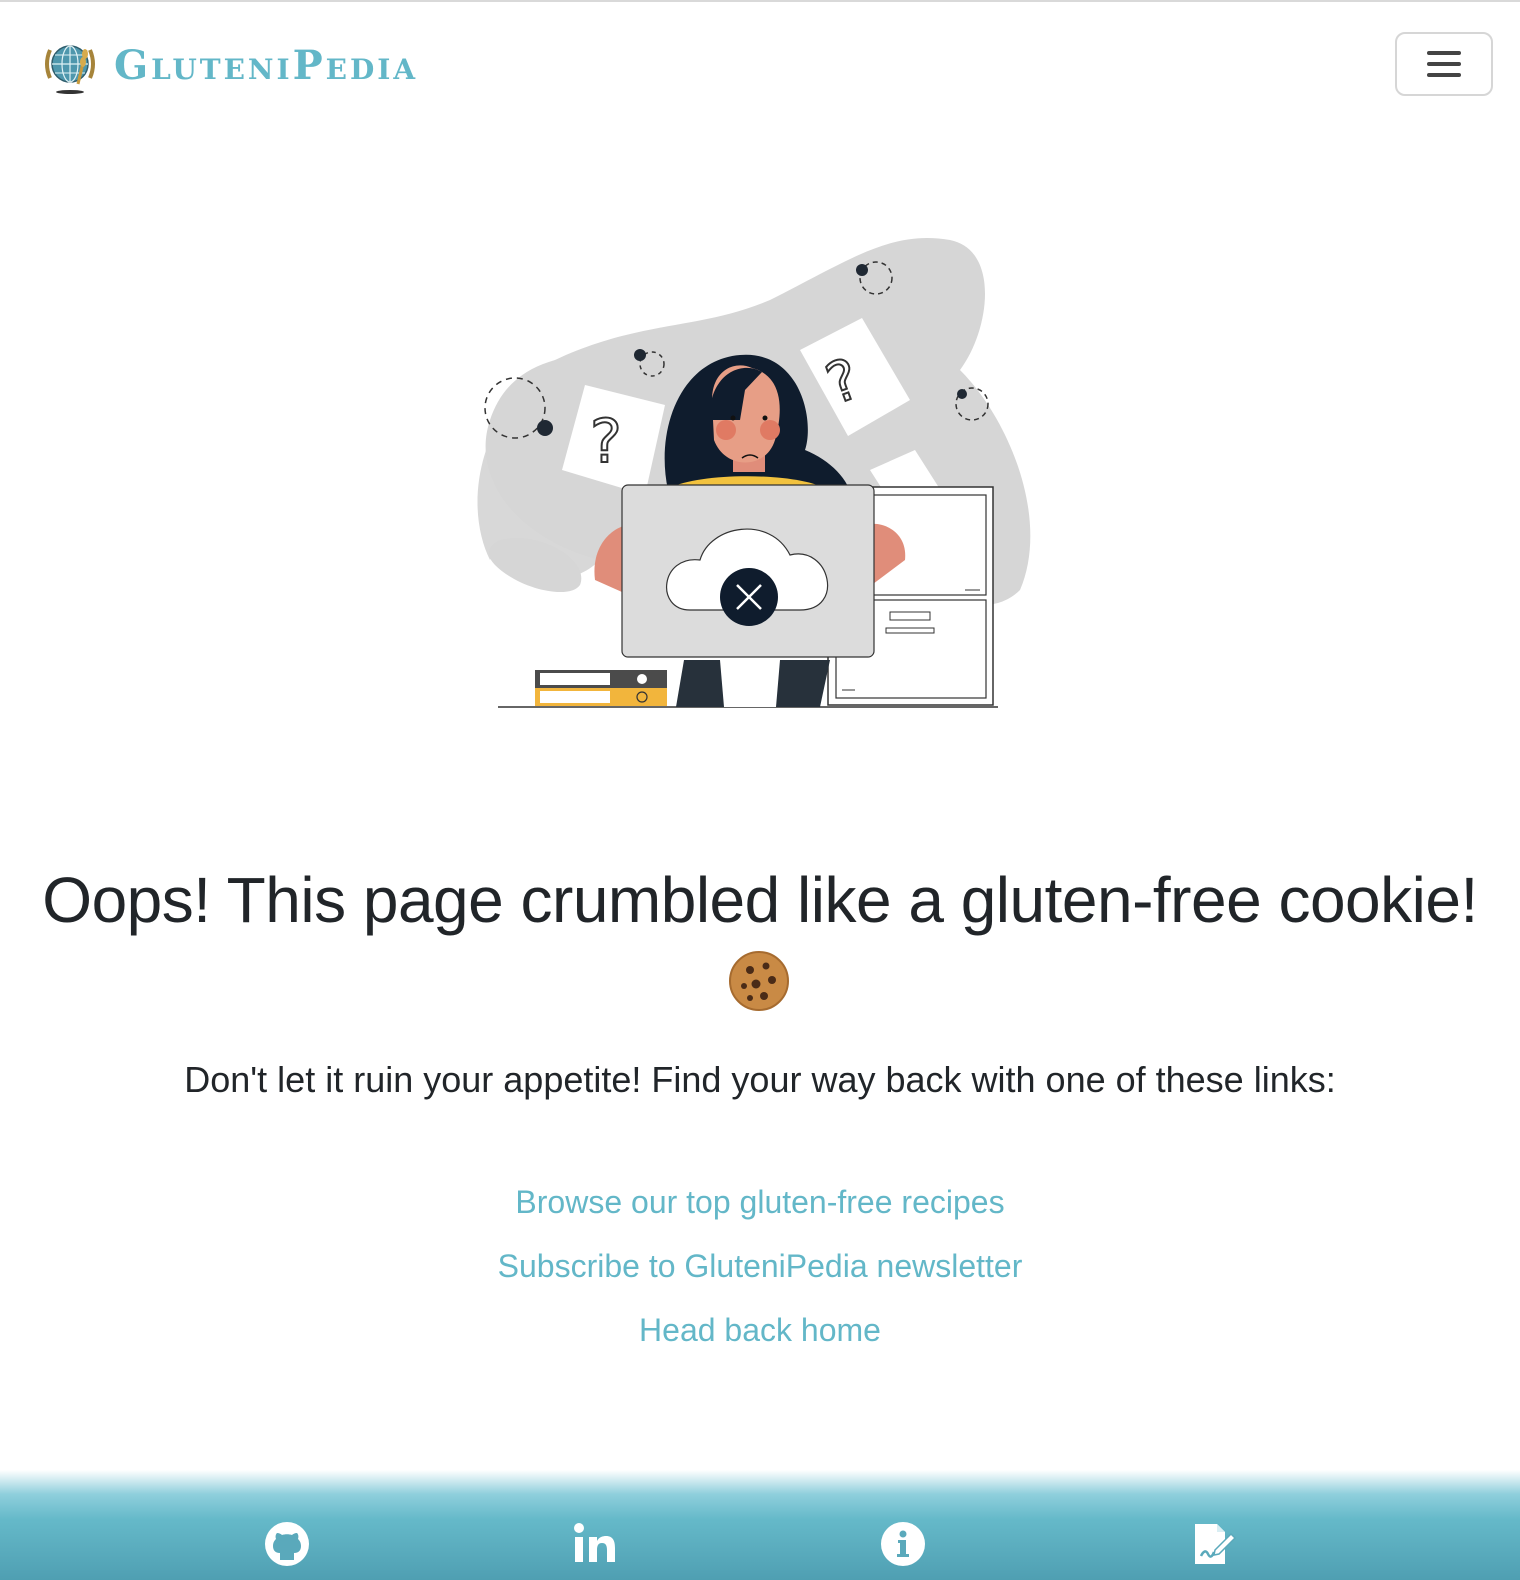 This screenshot has height=1580, width=1520. What do you see at coordinates (760, 1202) in the screenshot?
I see `browse-recipes-link: Browse our top gluten-free recipes` at bounding box center [760, 1202].